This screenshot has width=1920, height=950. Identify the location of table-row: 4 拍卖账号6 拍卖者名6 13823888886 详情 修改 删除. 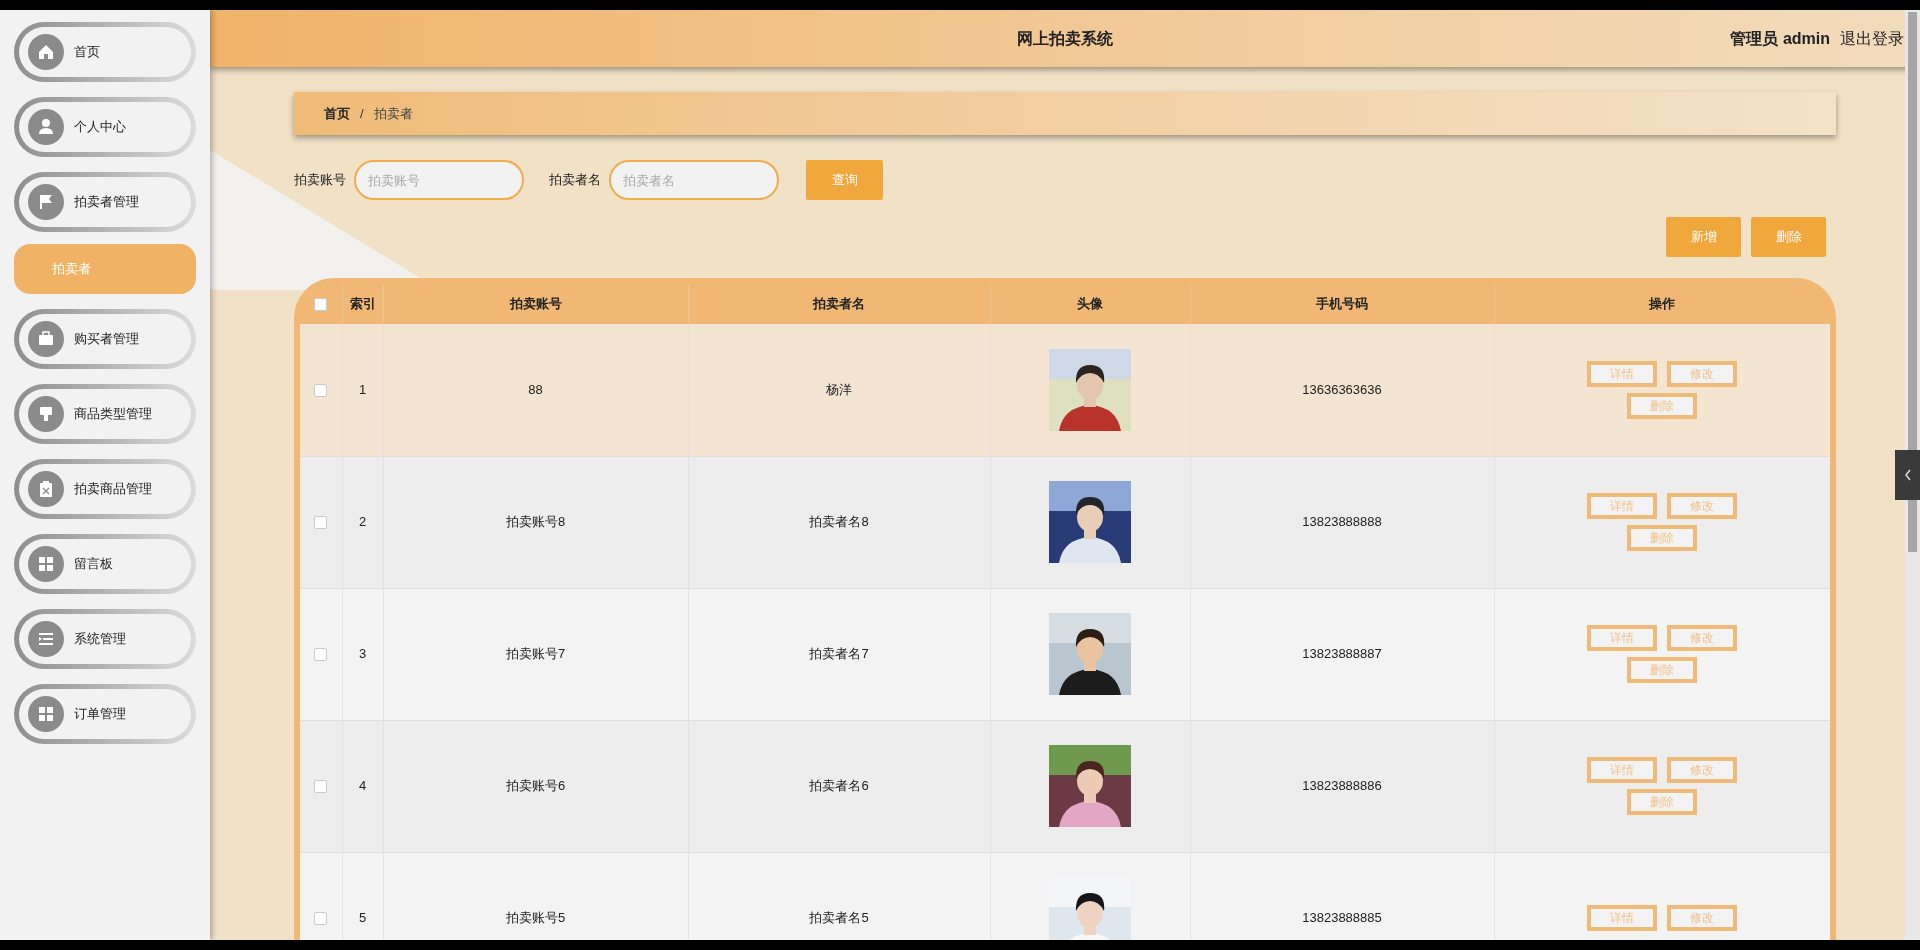
(1065, 786).